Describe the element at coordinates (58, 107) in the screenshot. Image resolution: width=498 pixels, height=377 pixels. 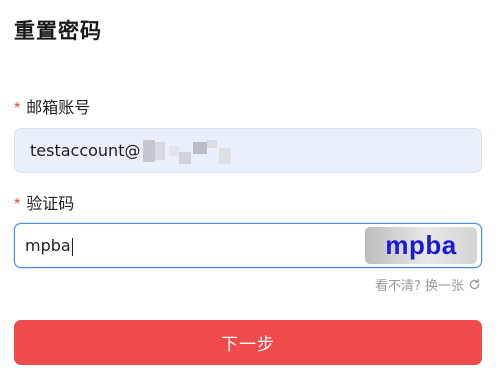
I see `email-label-text: 邮箱账号` at that location.